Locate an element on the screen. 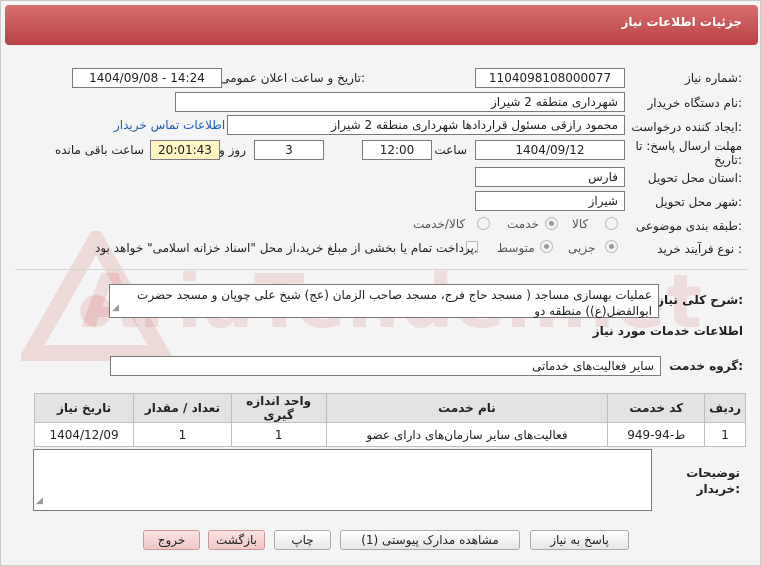 The height and width of the screenshot is (566, 761). remaining-time-label: ساعت باقی مانده is located at coordinates (99, 150).